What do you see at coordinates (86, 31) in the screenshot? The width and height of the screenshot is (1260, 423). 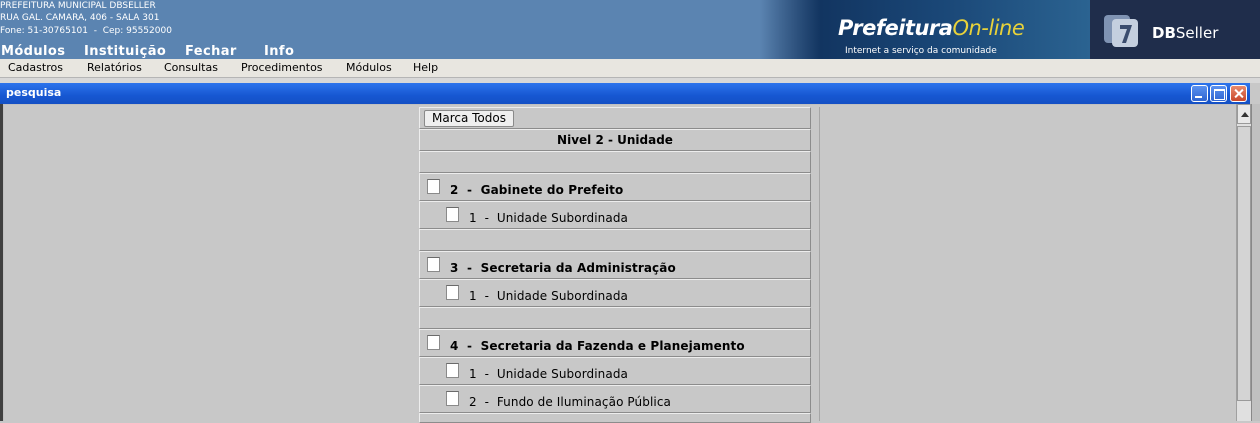 I see `org-phone: Fone: 51-30765101 - Cep: 95552000` at bounding box center [86, 31].